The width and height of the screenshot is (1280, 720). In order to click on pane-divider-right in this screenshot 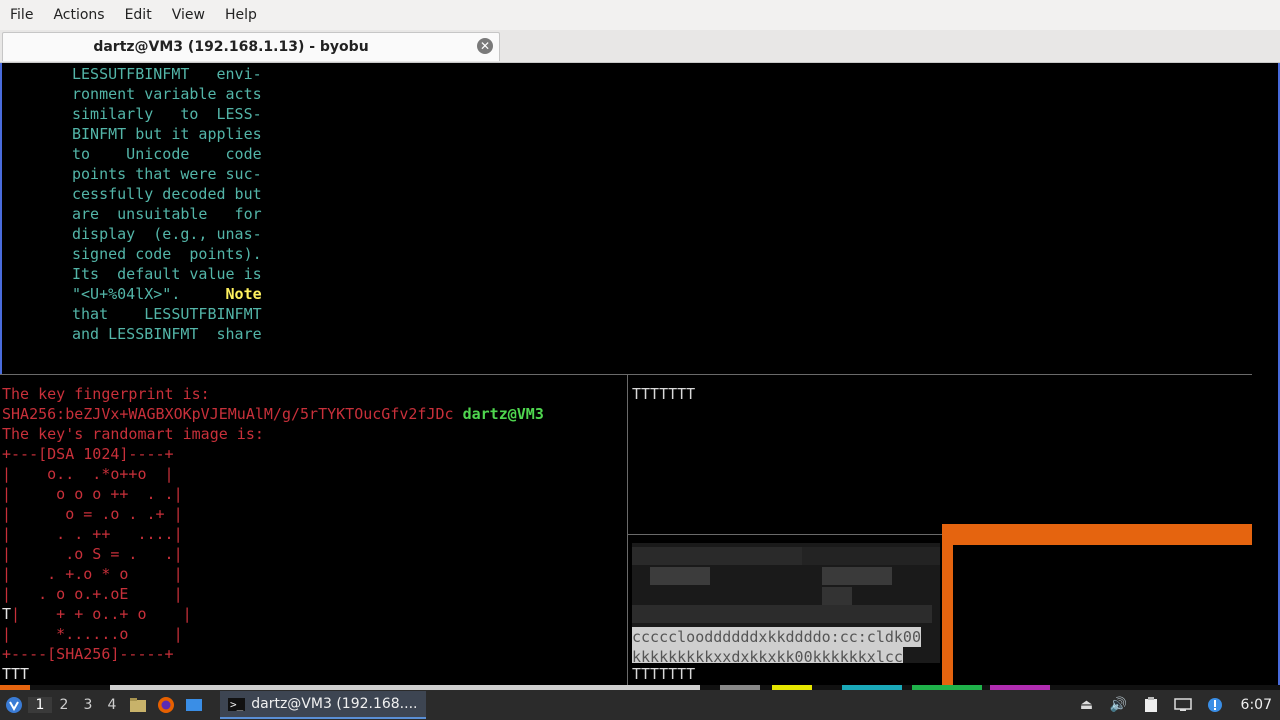, I will do `click(785, 534)`.